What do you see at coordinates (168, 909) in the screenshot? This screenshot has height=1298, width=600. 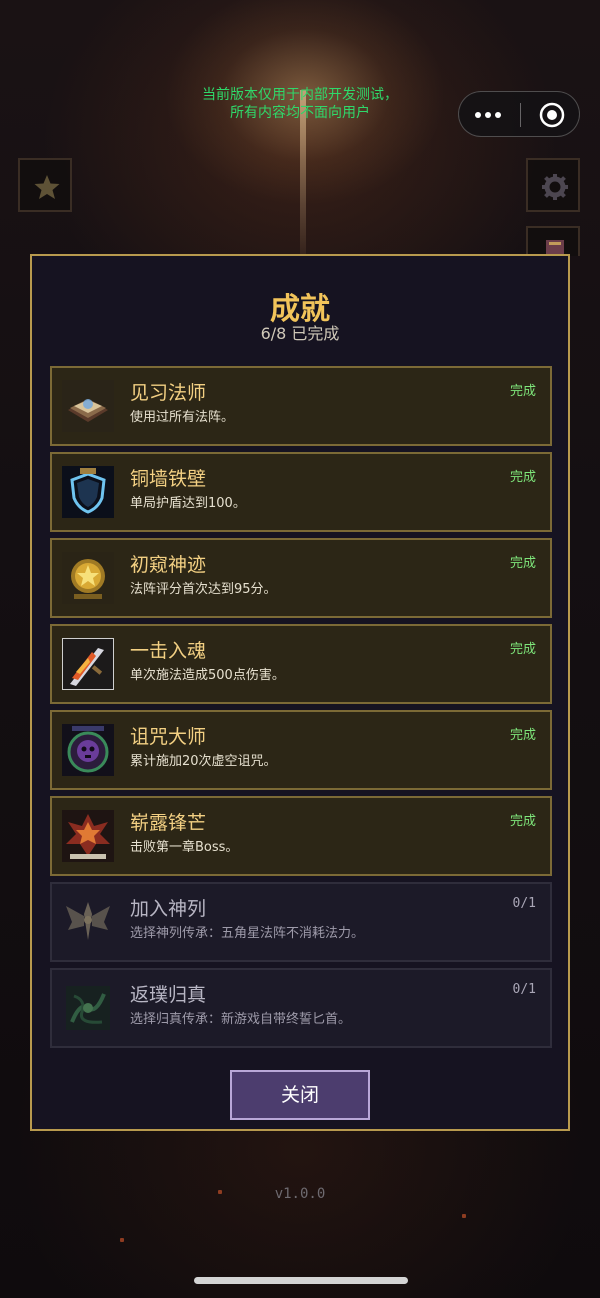 I see `achievement-name: 加入神列` at bounding box center [168, 909].